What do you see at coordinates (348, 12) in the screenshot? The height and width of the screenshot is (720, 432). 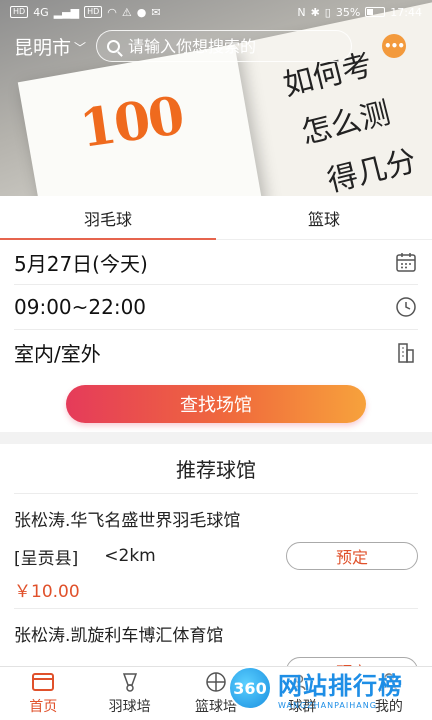 I see `battery-percent: 35%` at bounding box center [348, 12].